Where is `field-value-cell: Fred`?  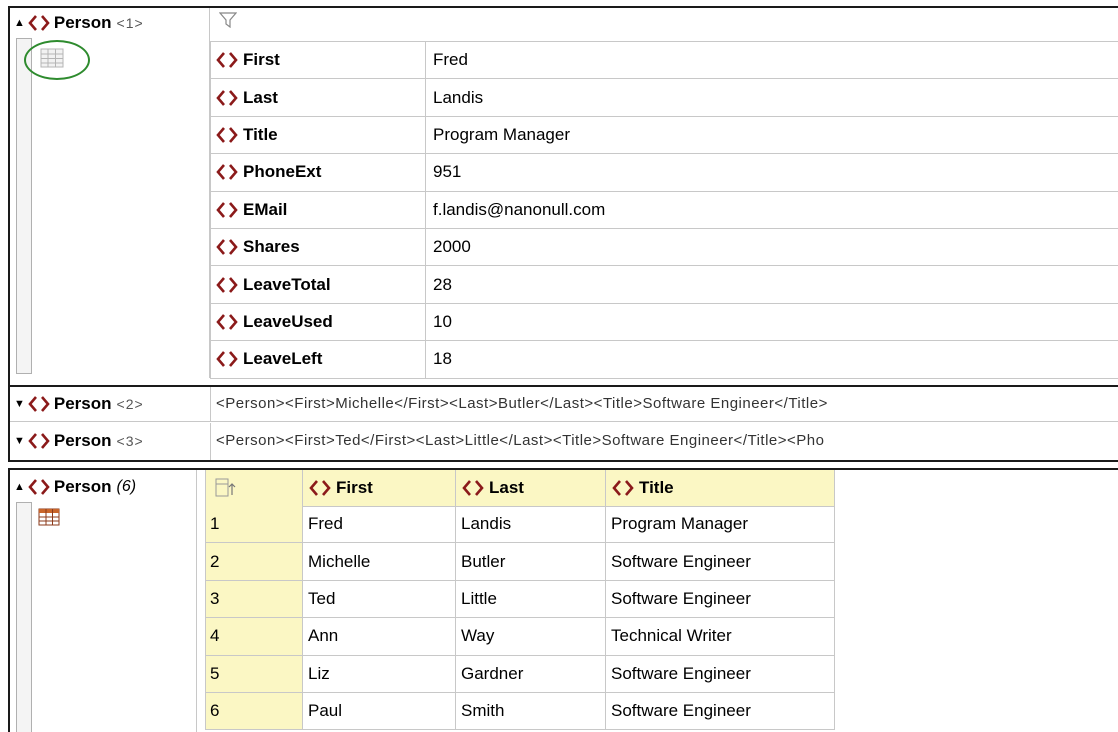
field-value-cell: Fred is located at coordinates (772, 60).